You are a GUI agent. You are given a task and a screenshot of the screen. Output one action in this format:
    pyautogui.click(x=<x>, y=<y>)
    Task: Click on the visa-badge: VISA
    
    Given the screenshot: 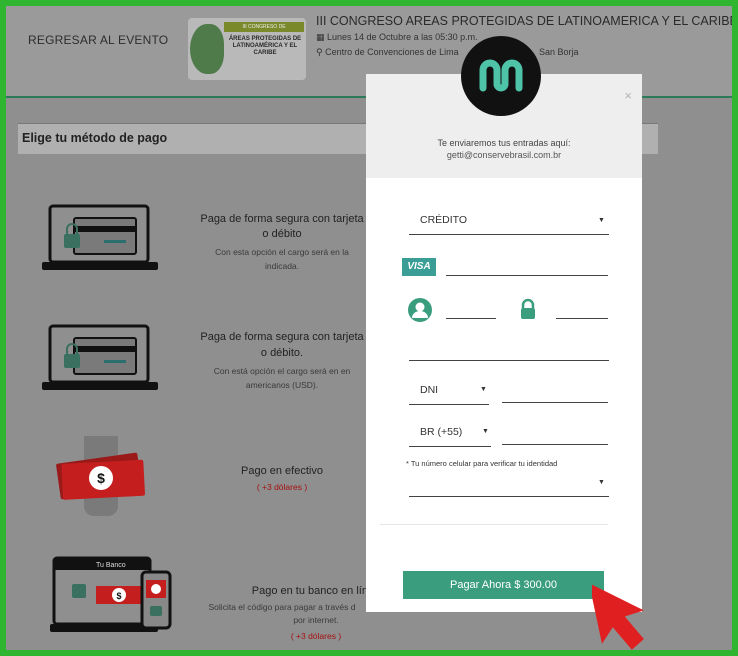 What is the action you would take?
    pyautogui.click(x=419, y=267)
    